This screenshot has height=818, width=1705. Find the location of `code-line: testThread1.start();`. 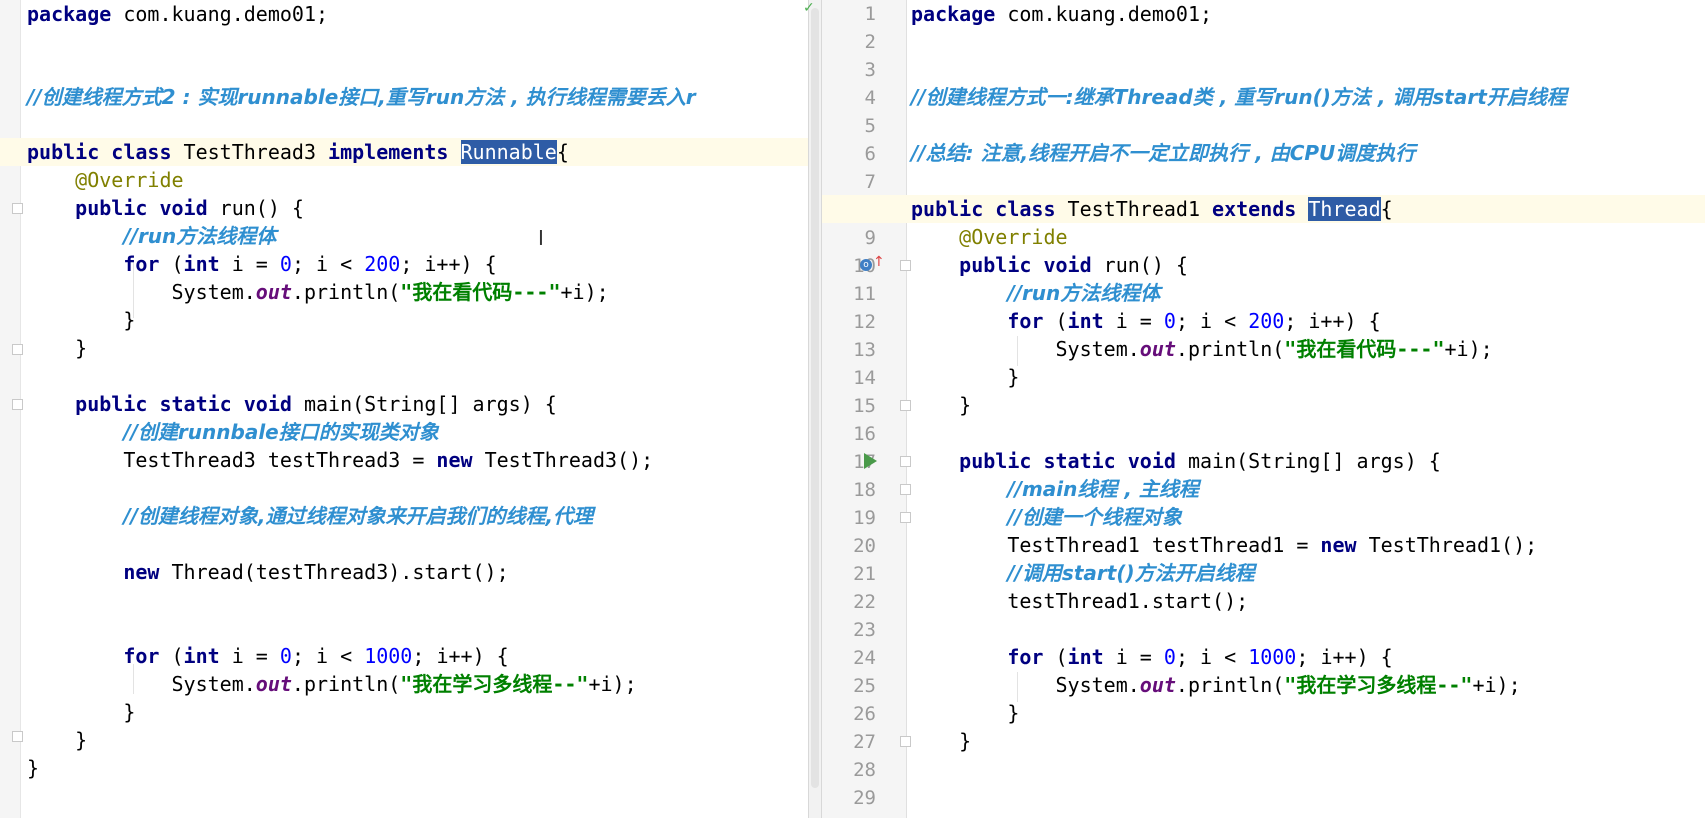

code-line: testThread1.start(); is located at coordinates (1263, 601).